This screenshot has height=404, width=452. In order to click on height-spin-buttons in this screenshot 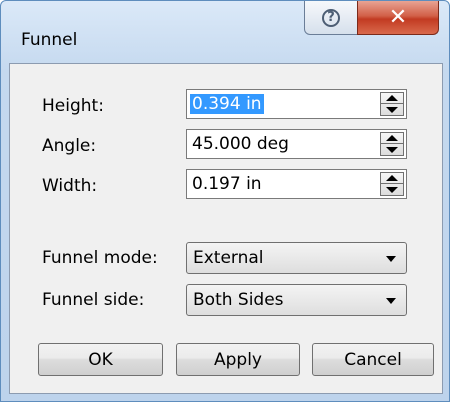, I will do `click(392, 104)`.